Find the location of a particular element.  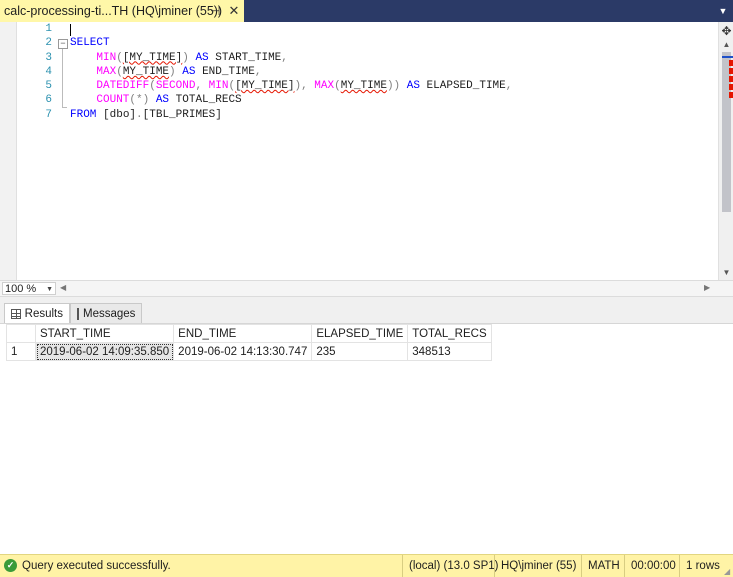

column-header: START_TIME is located at coordinates (104, 333).